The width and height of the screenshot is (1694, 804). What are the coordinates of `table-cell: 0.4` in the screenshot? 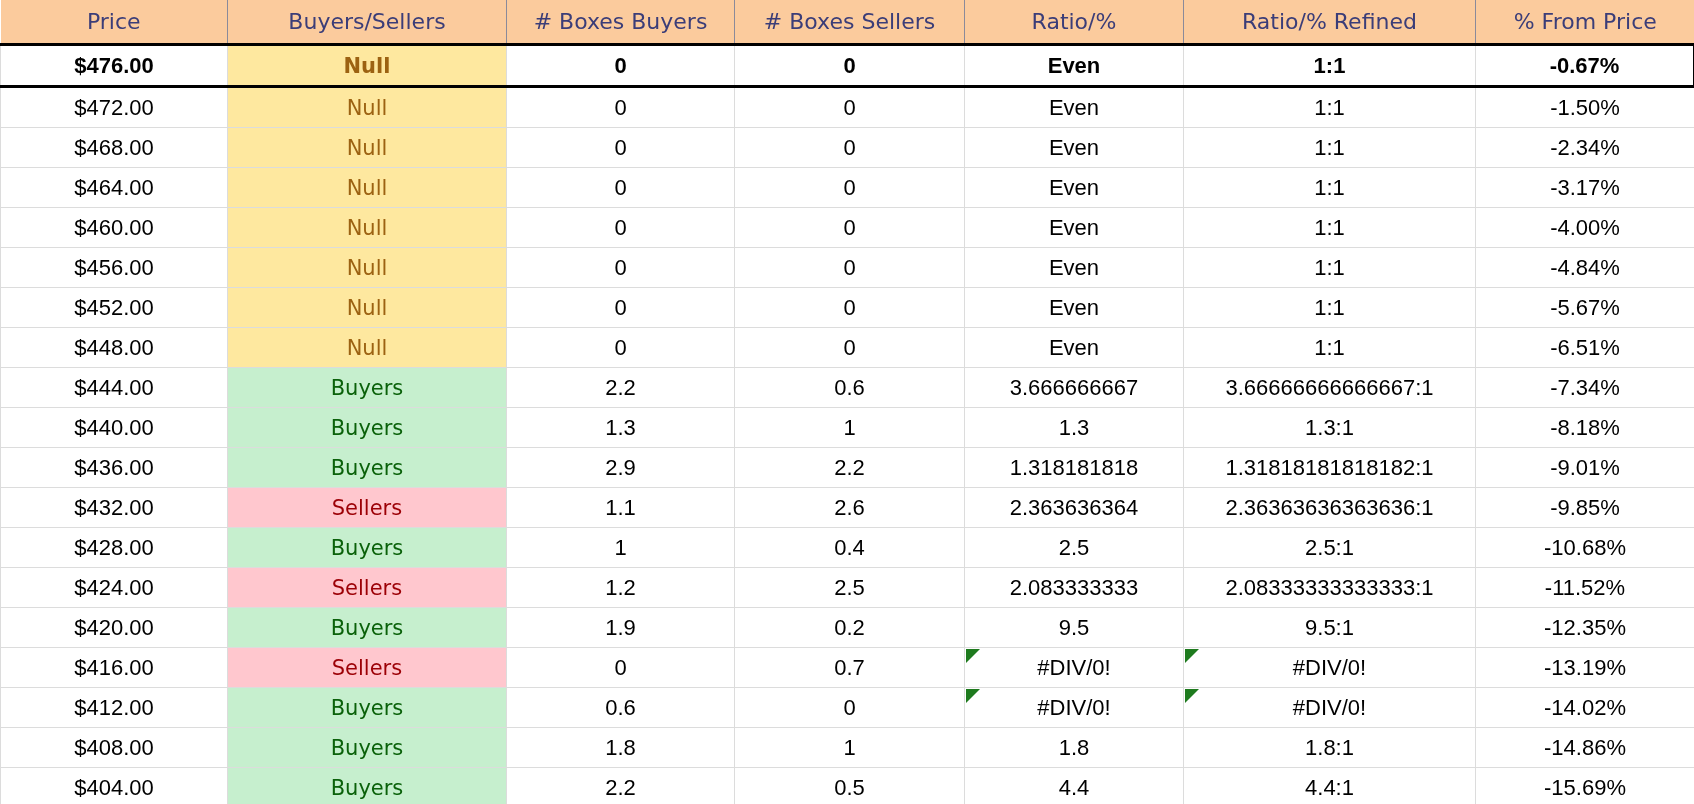 It's located at (849, 547).